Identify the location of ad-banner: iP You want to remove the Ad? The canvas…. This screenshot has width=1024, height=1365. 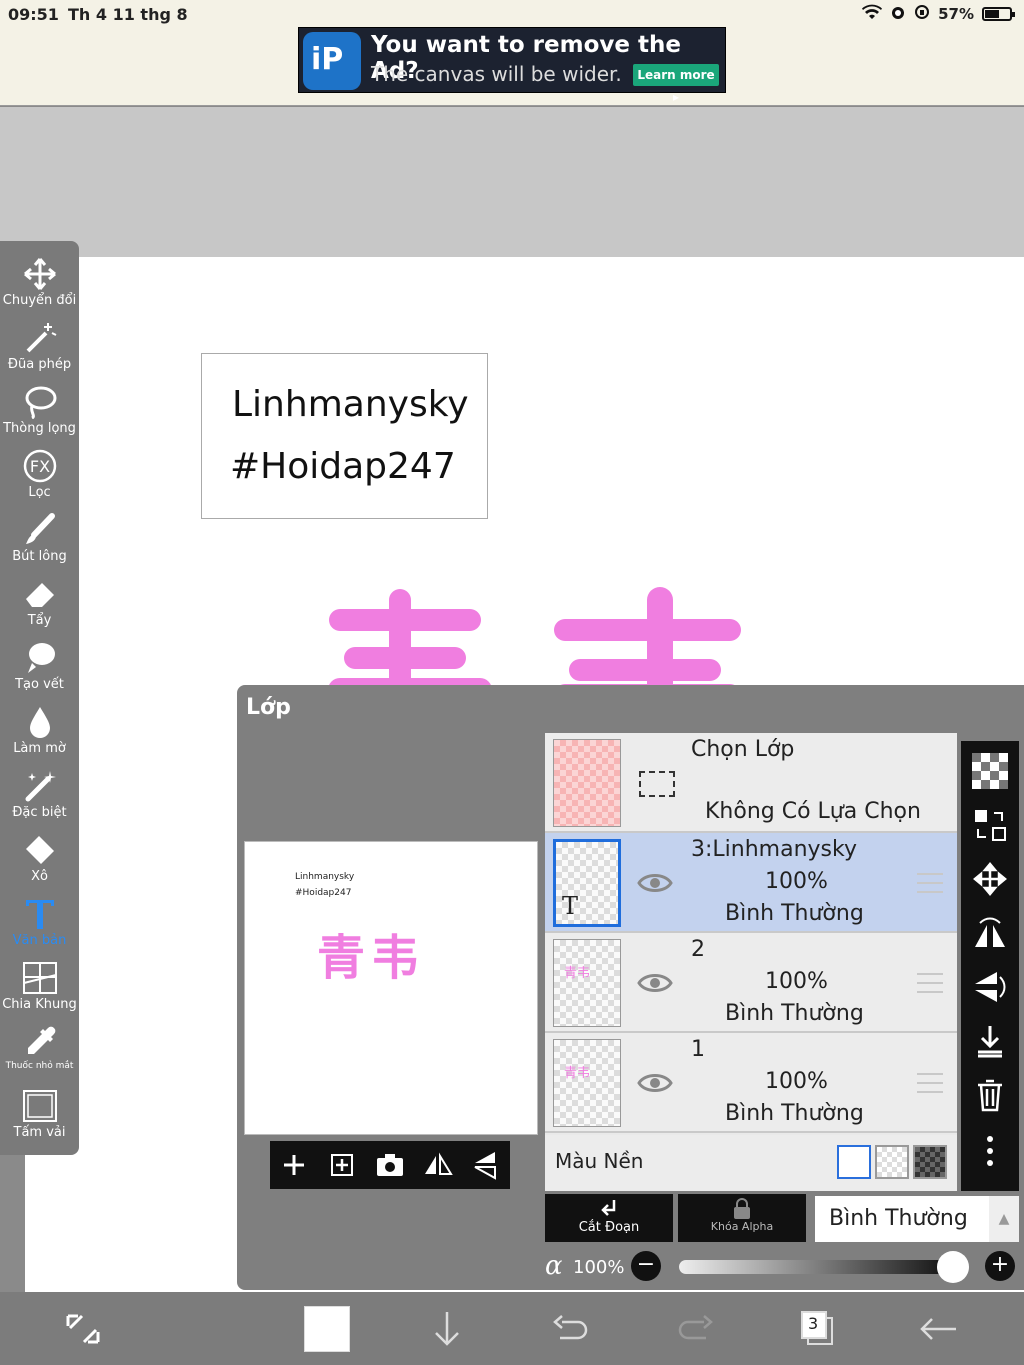
(512, 65).